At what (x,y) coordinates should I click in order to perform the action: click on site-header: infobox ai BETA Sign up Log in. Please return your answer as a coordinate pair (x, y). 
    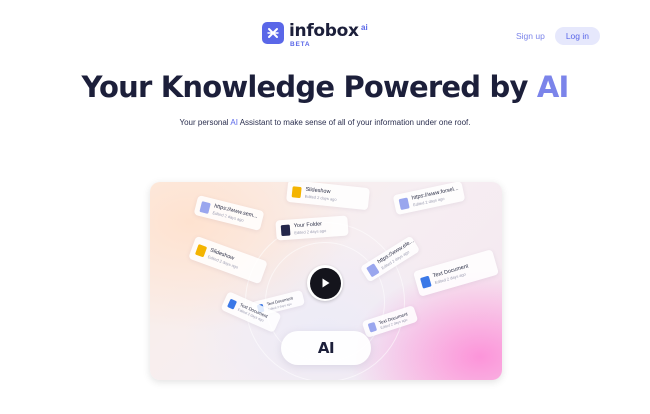
    Looking at the image, I should click on (325, 30).